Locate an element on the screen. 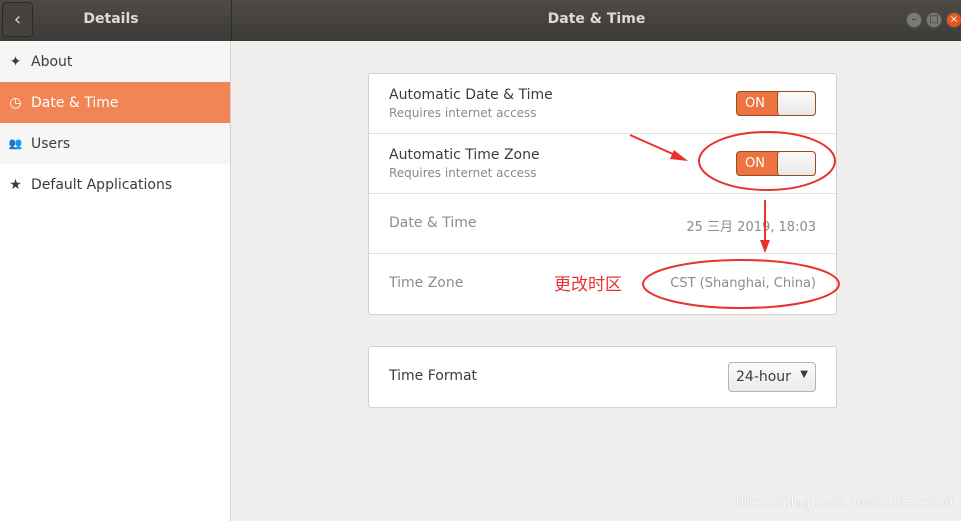  dropdown-value: 24-hour is located at coordinates (763, 377).